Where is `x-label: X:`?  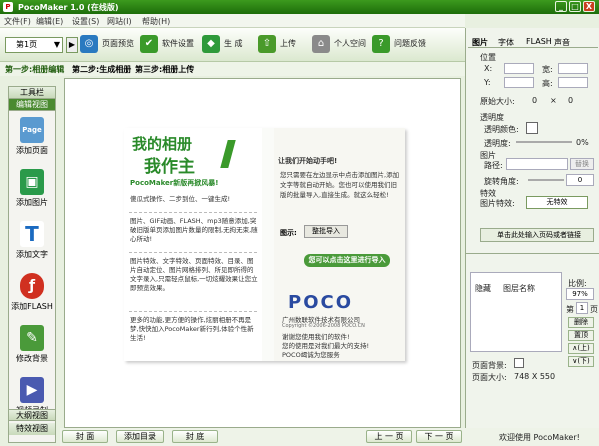 x-label: X: is located at coordinates (488, 68).